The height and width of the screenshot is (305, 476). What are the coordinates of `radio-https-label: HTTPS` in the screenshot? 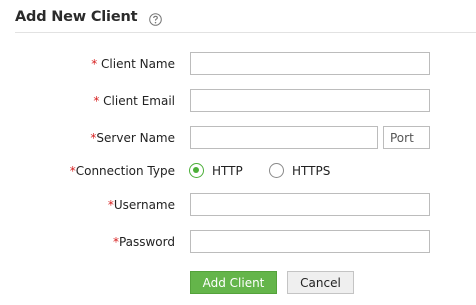 It's located at (311, 170).